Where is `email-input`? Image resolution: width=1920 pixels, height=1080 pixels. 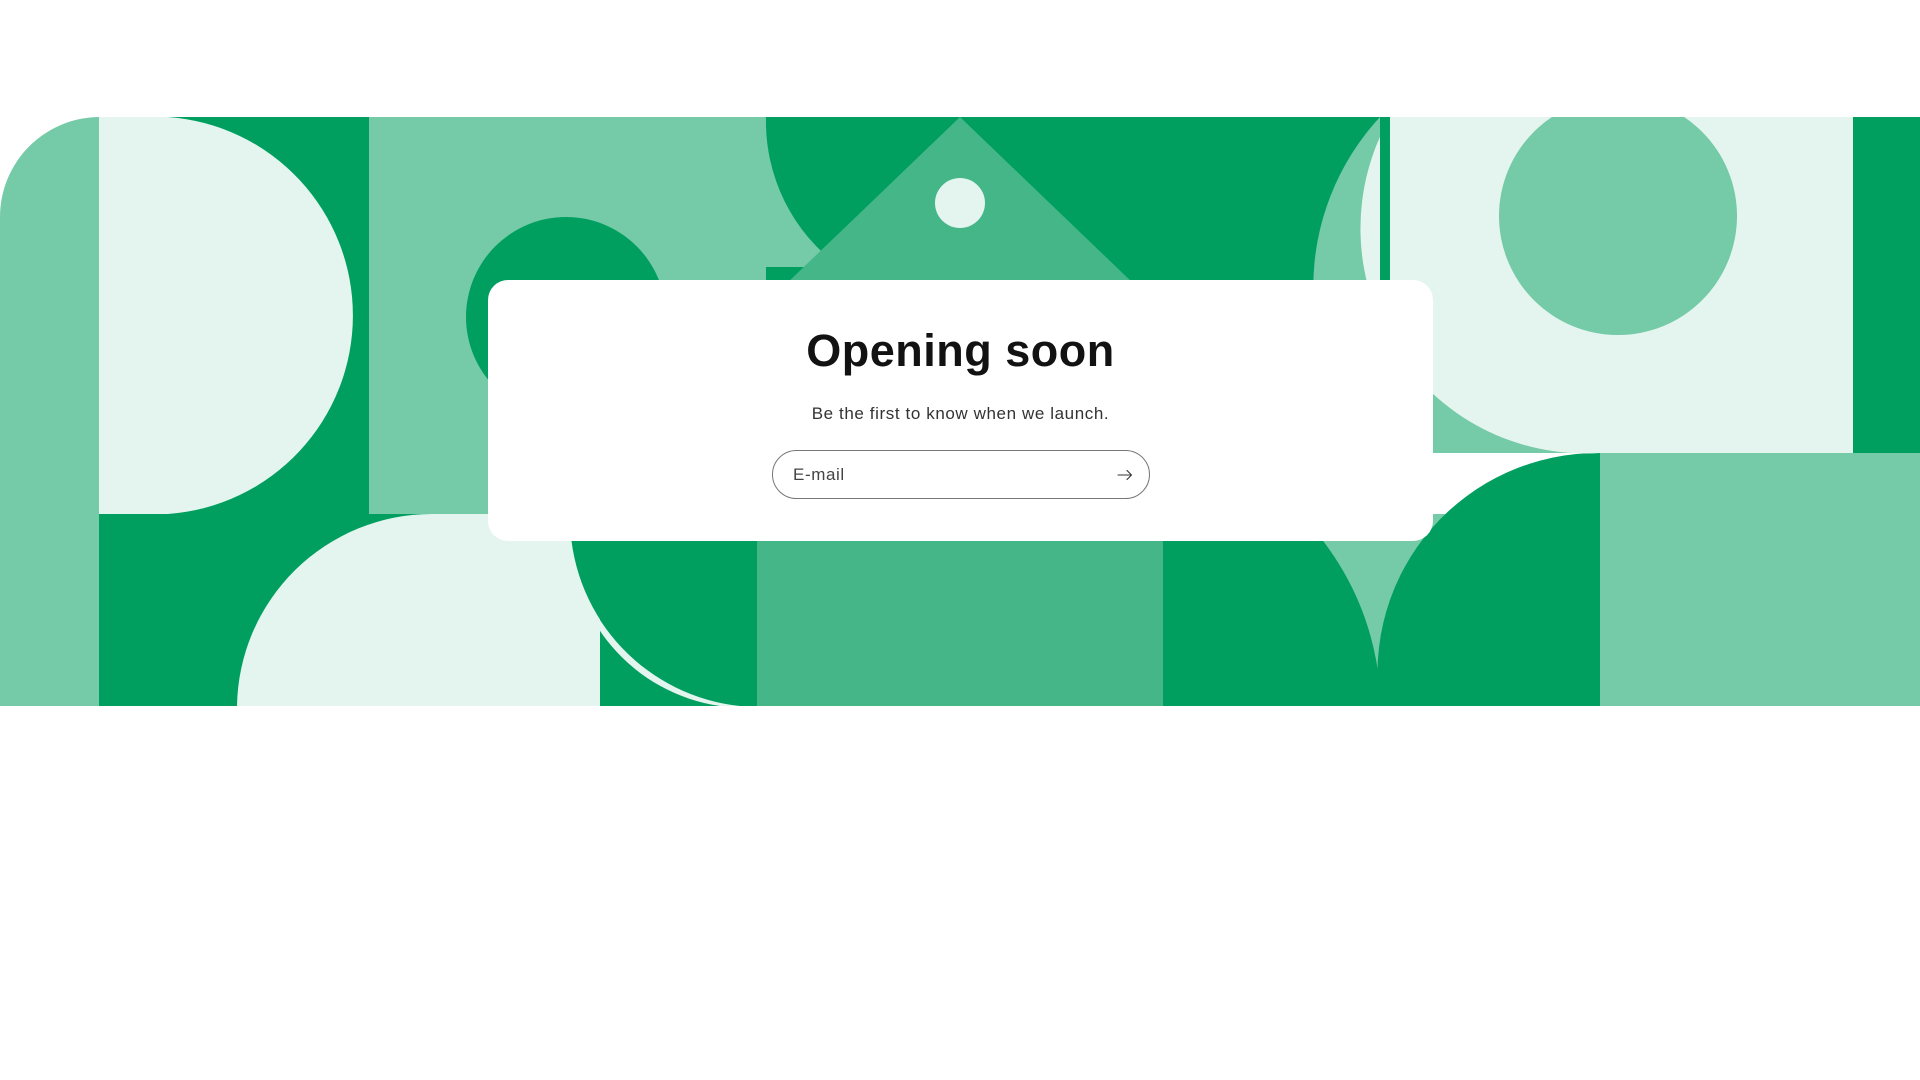
email-input is located at coordinates (943, 474).